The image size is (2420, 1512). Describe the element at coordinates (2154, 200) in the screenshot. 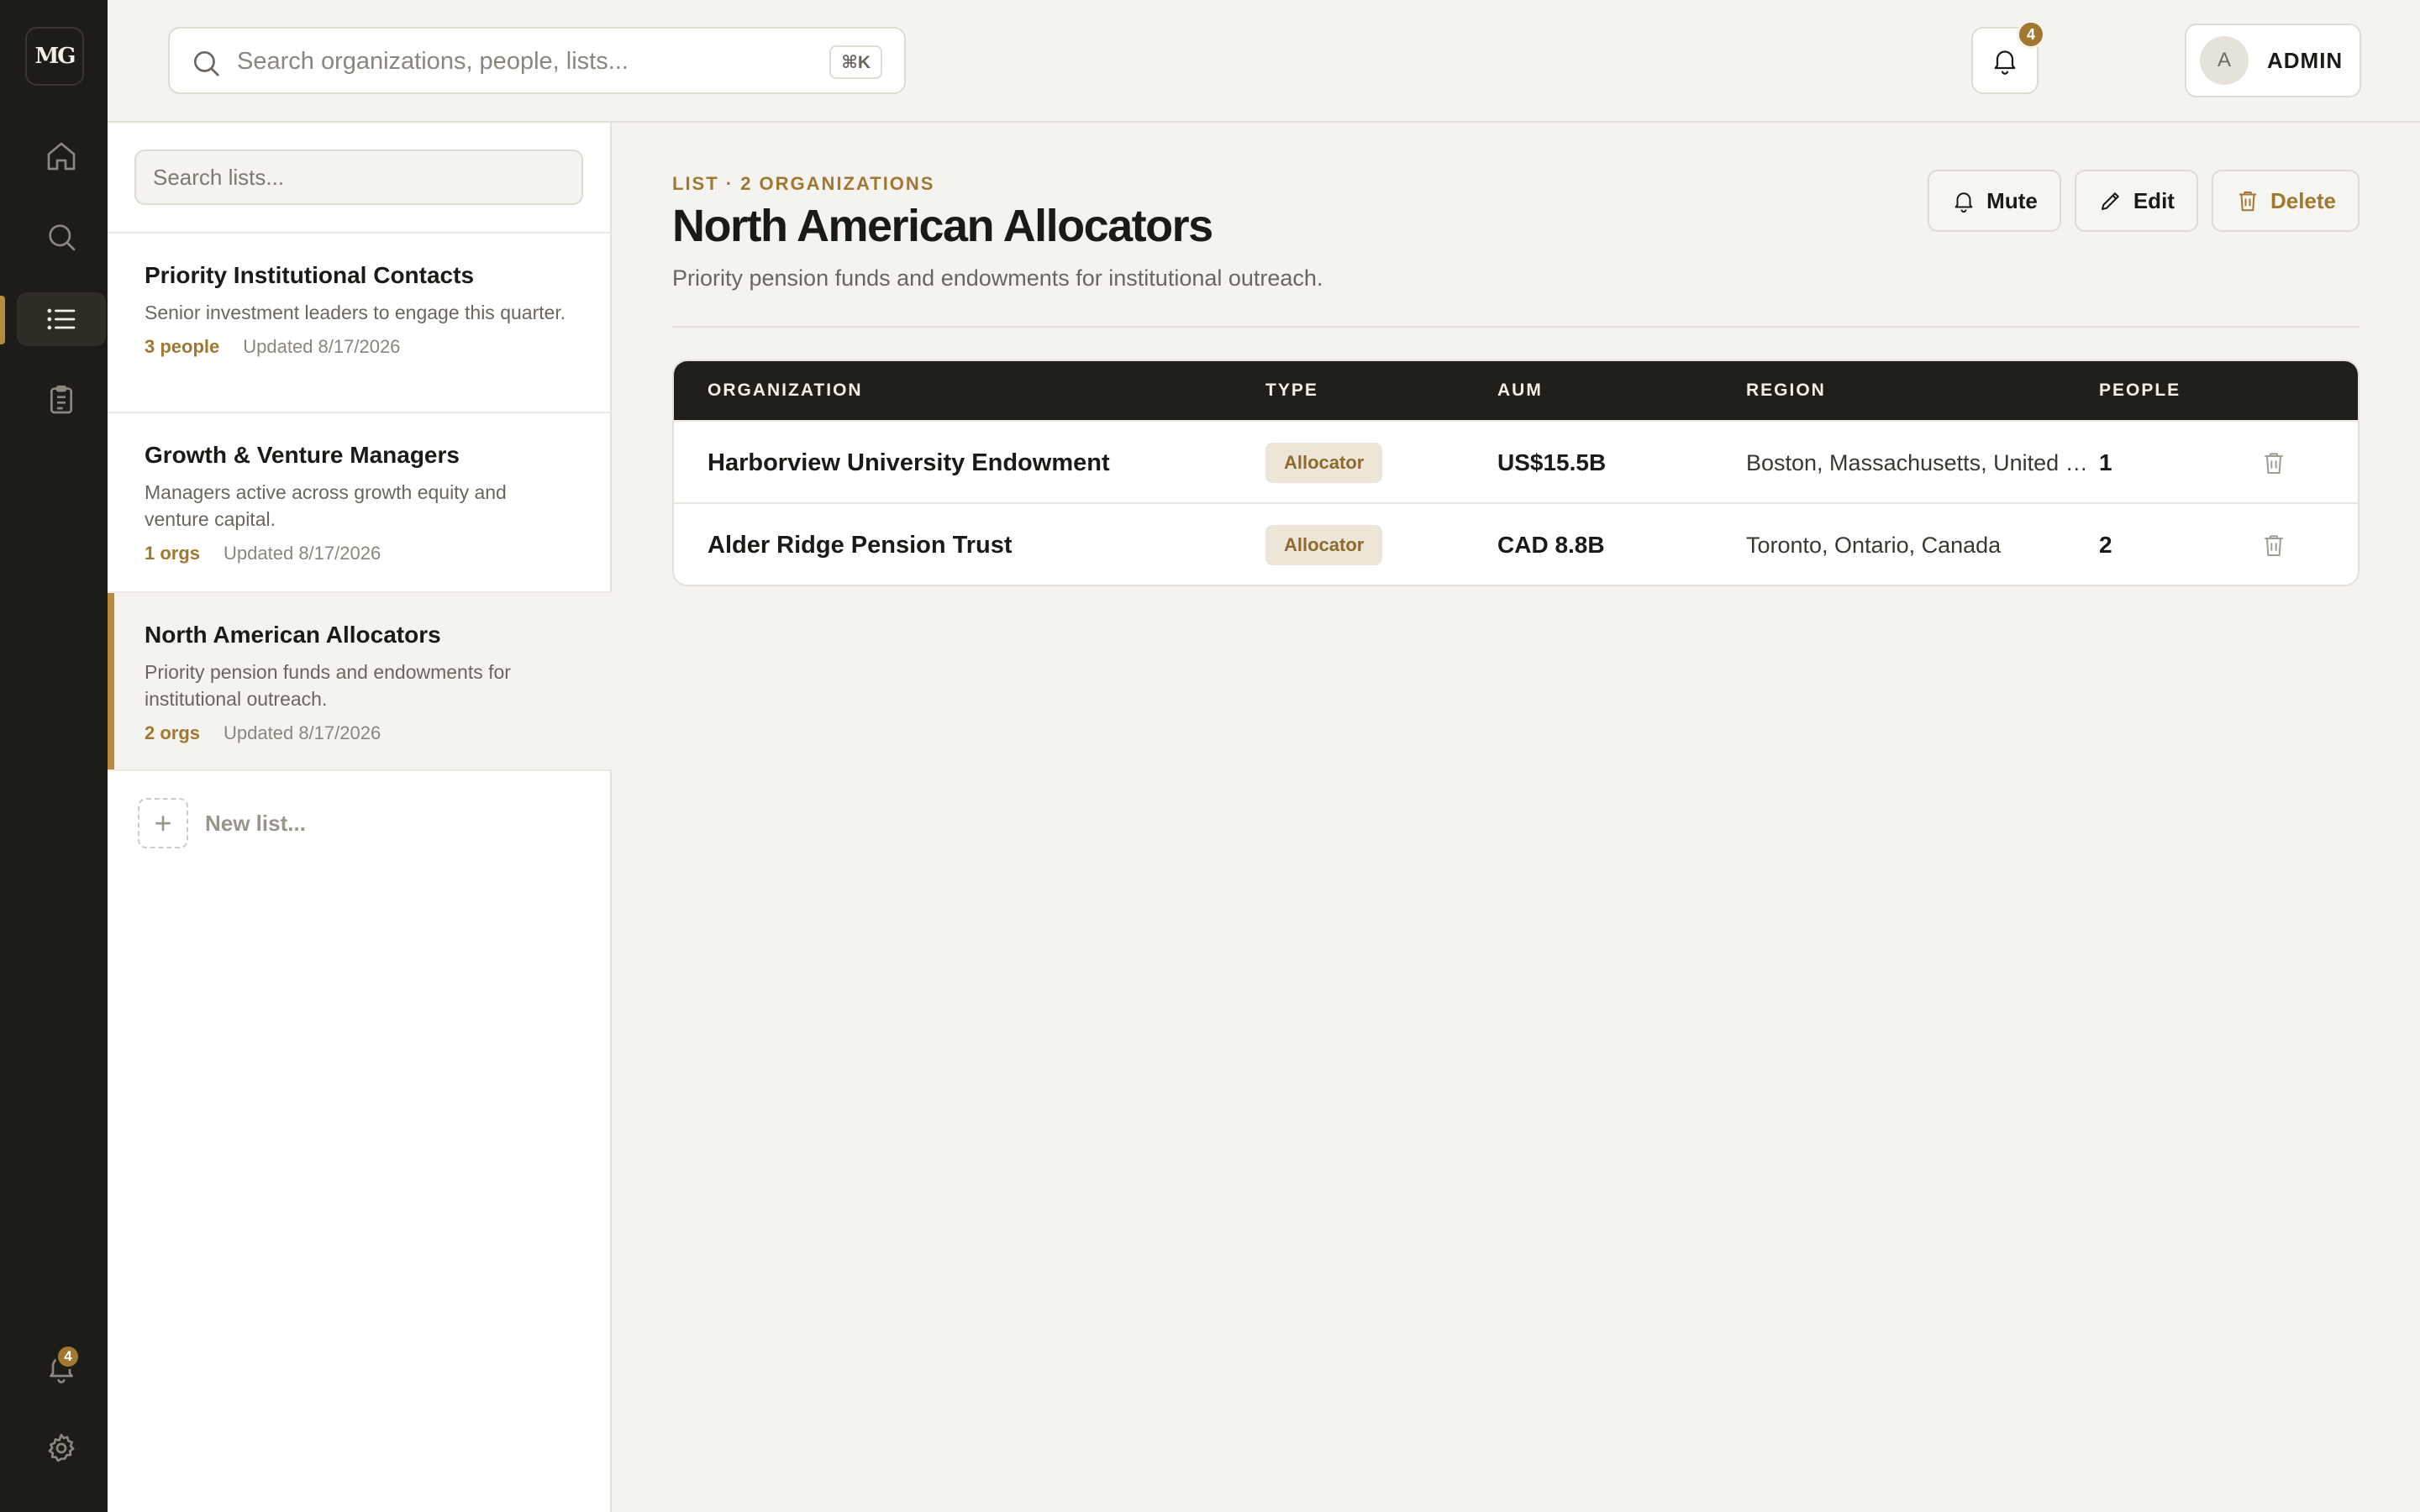

I see `edit-label: Edit` at that location.